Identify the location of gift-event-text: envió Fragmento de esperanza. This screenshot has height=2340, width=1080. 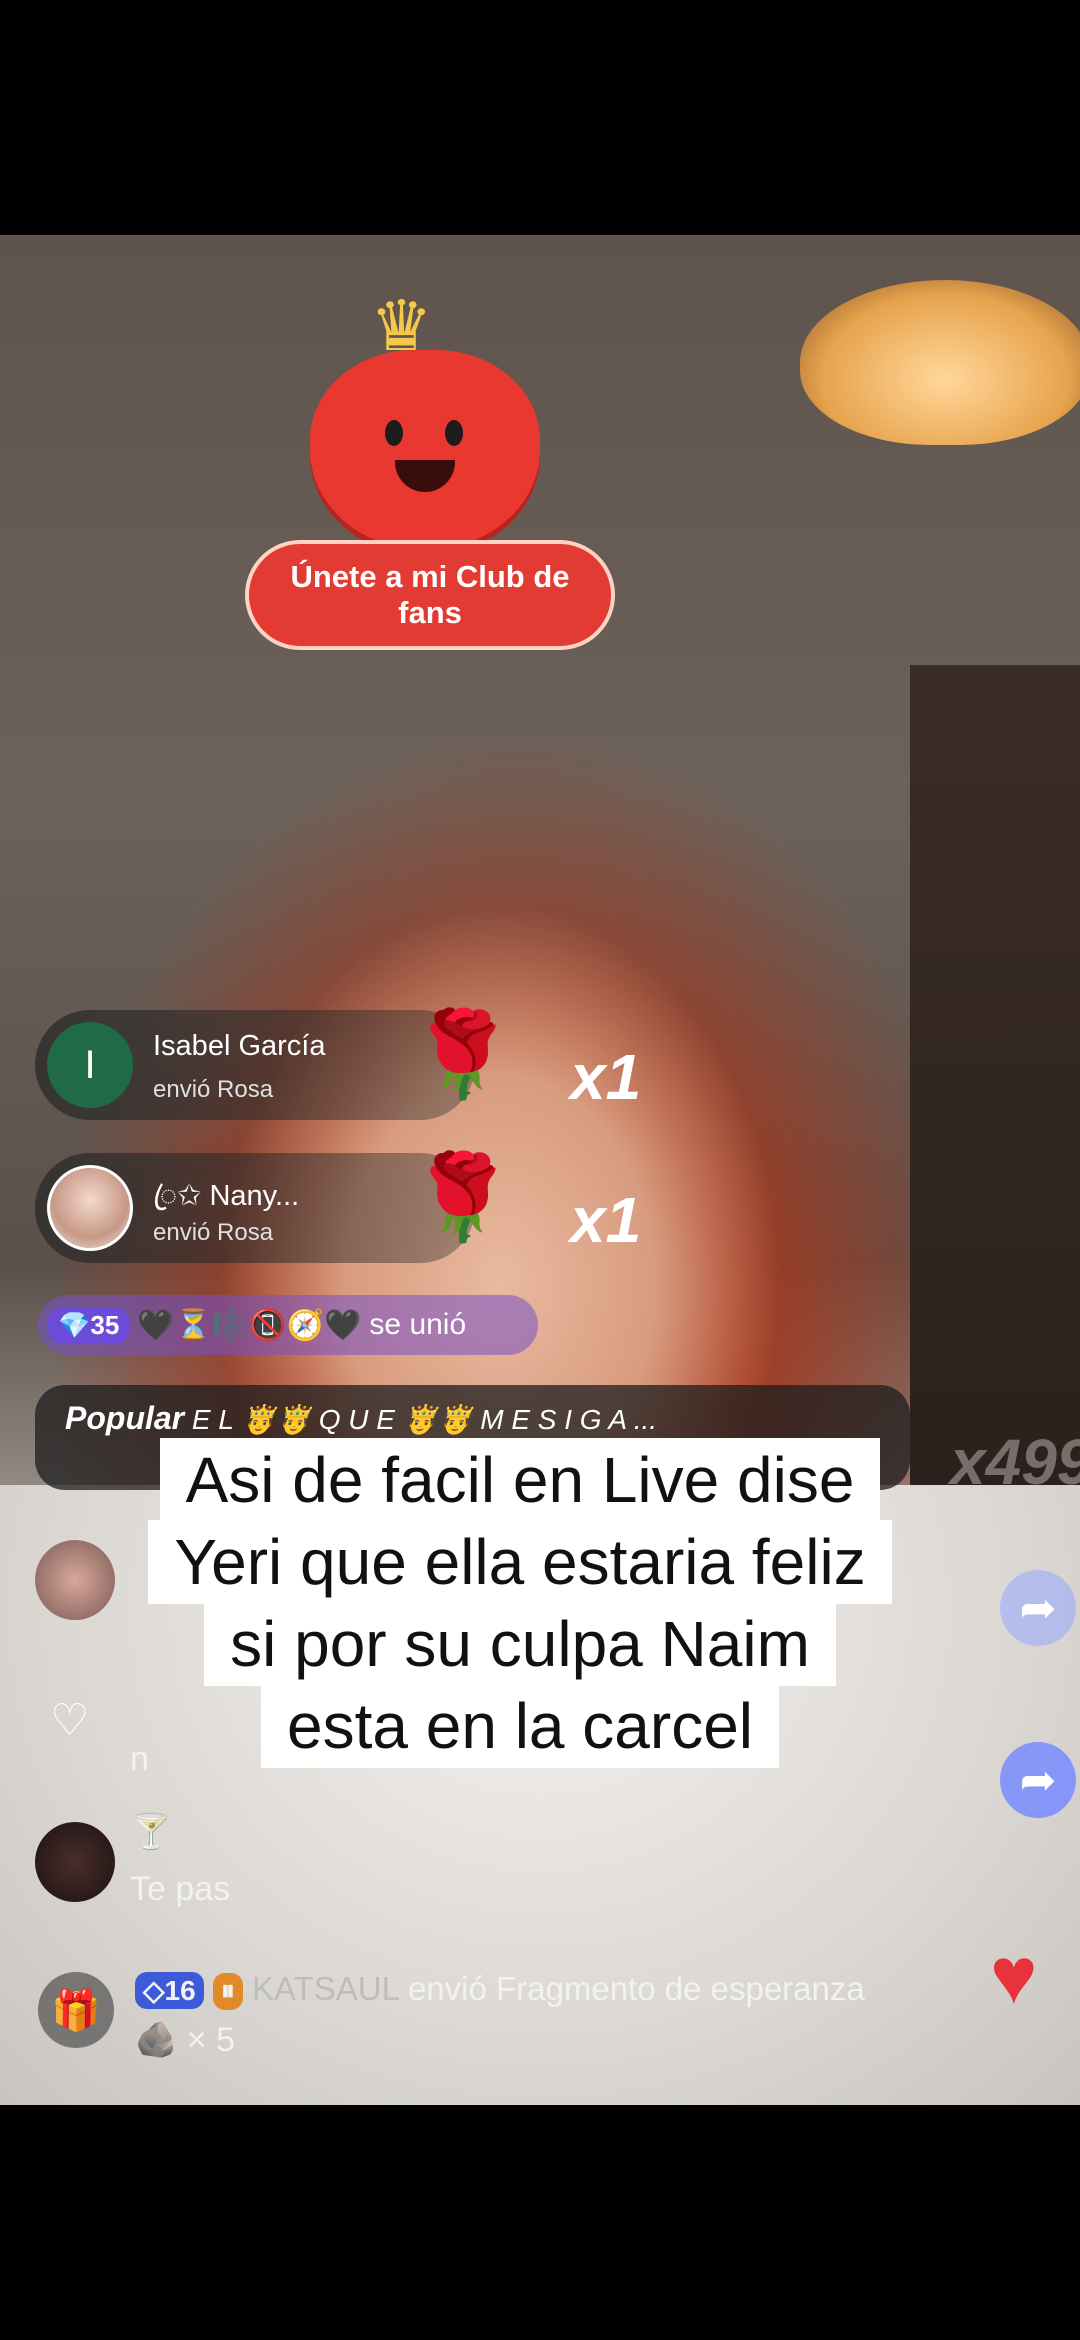
(636, 1988).